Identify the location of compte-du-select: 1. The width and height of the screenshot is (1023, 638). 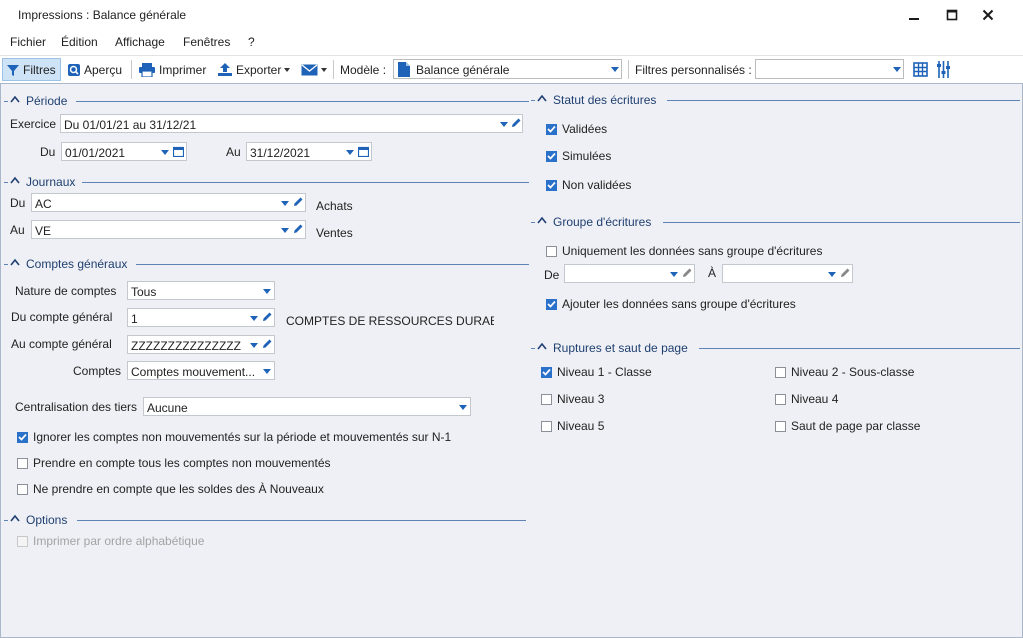
(201, 317).